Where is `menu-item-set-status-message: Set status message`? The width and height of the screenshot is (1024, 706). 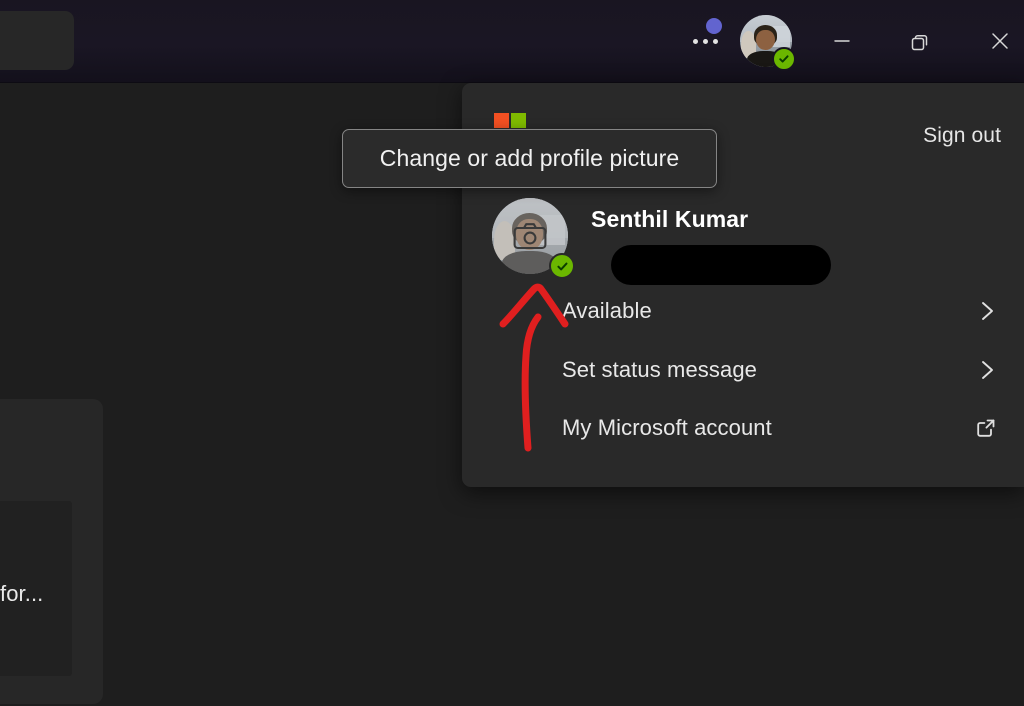 menu-item-set-status-message: Set status message is located at coordinates (784, 370).